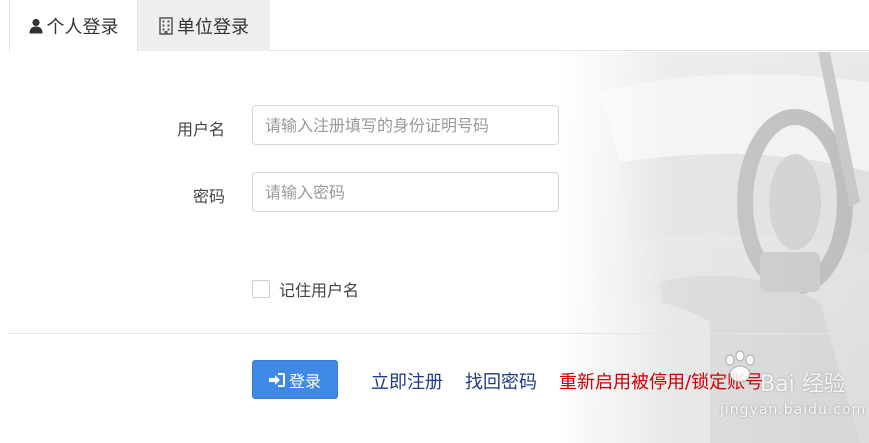 Image resolution: width=869 pixels, height=443 pixels. Describe the element at coordinates (208, 196) in the screenshot. I see `password-label: 密码` at that location.